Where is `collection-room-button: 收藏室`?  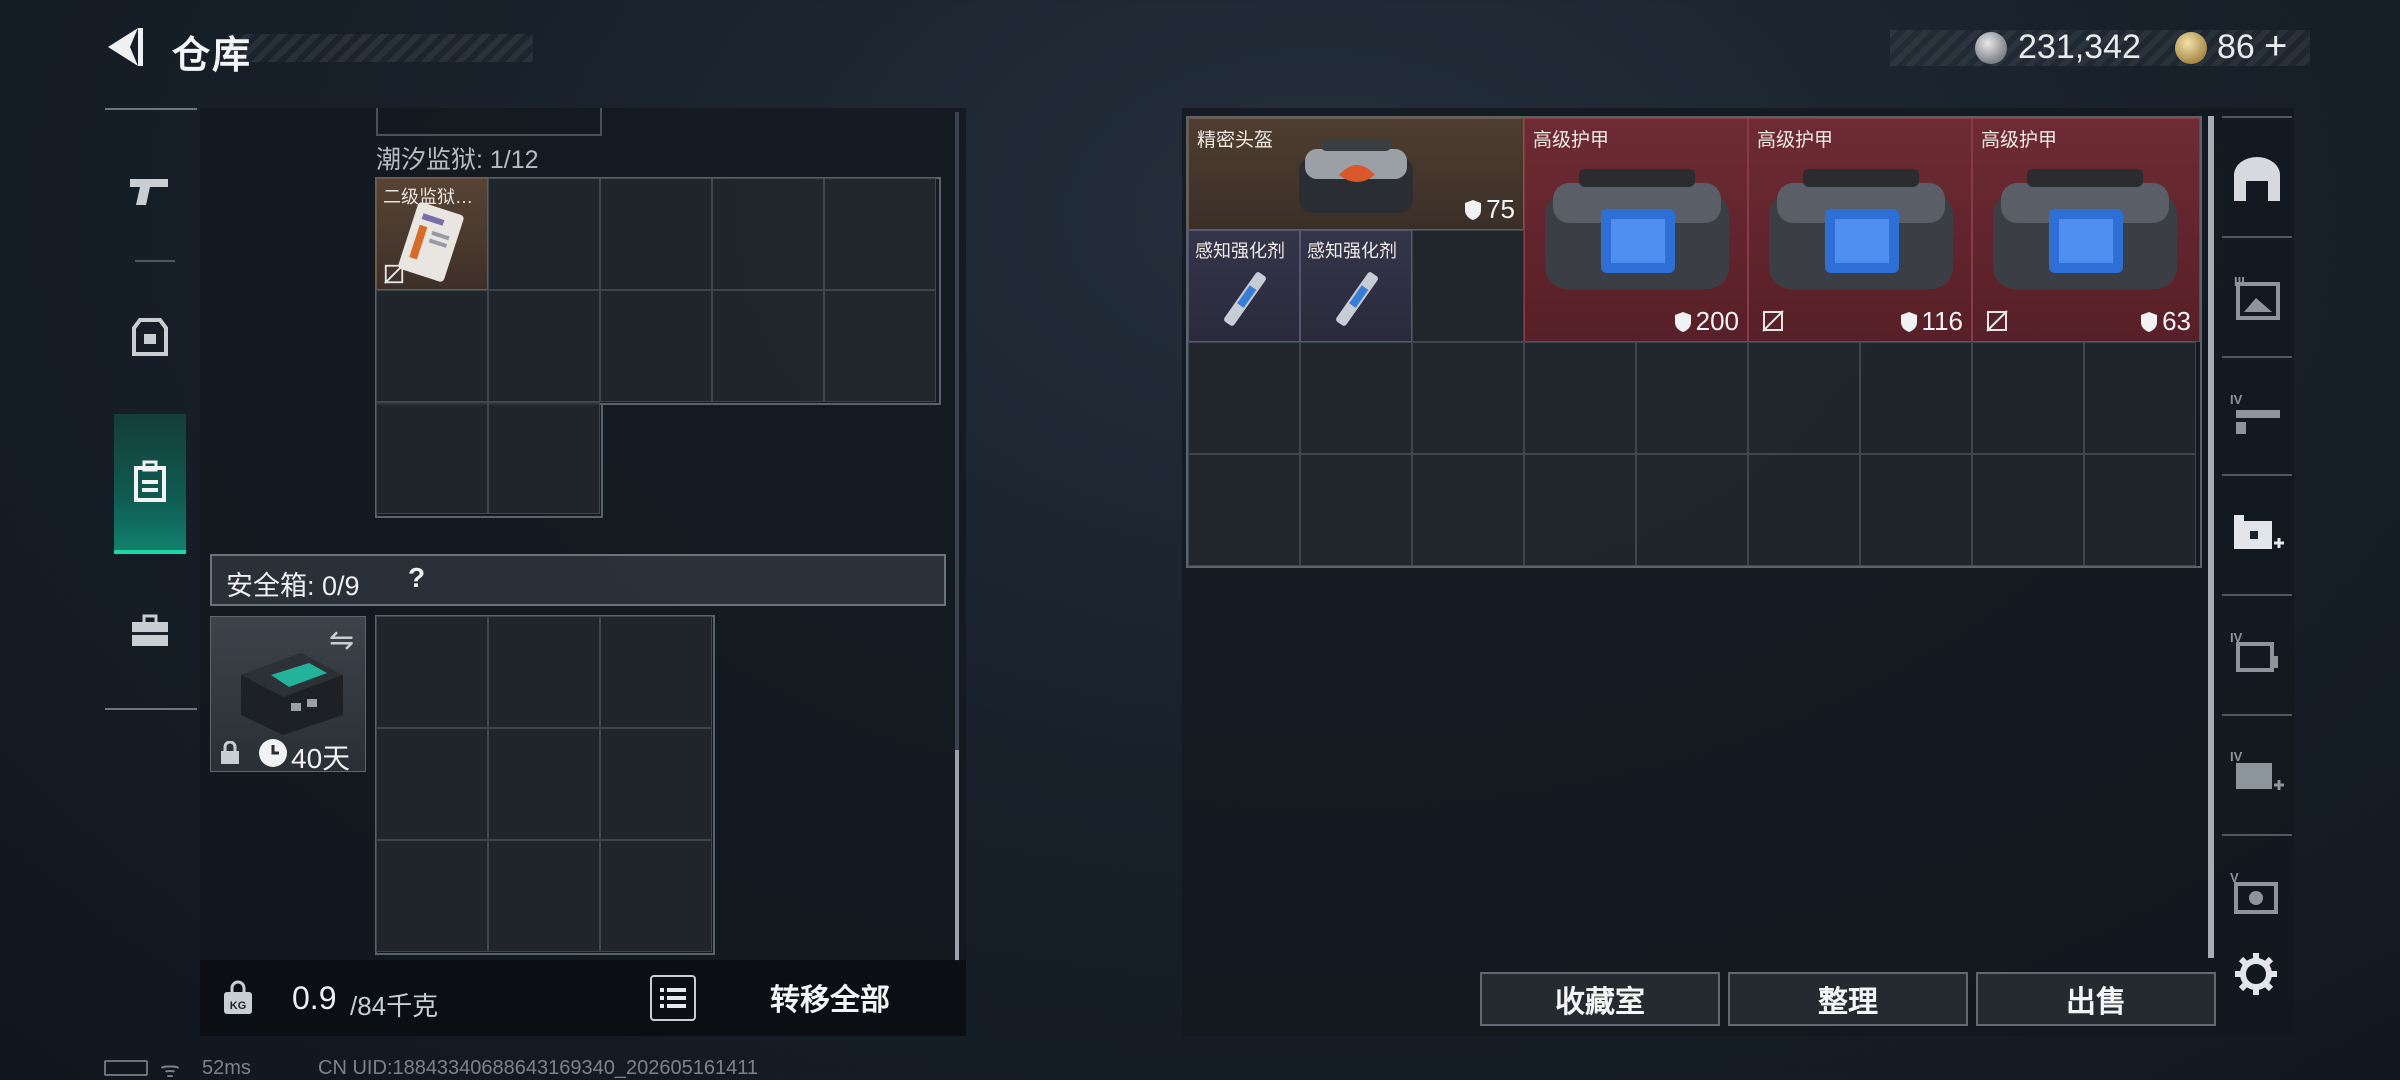
collection-room-button: 收藏室 is located at coordinates (1600, 999).